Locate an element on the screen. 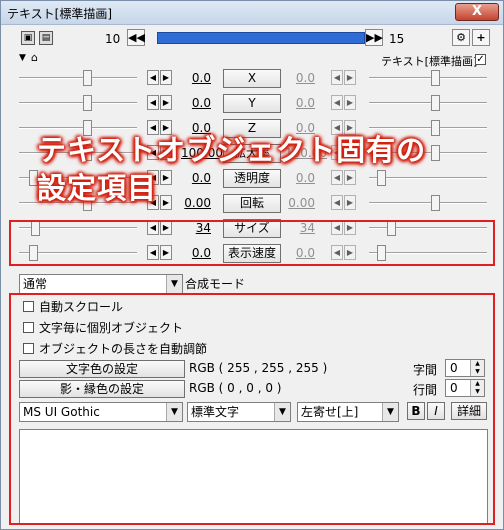 The height and width of the screenshot is (530, 504). close-button: X is located at coordinates (477, 12).